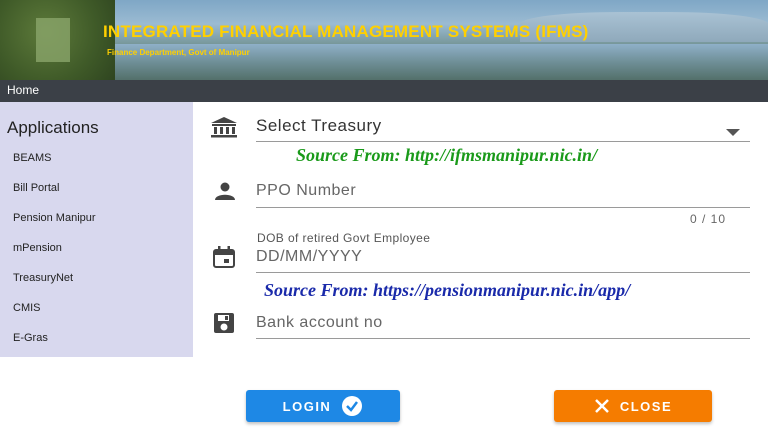 Image resolution: width=768 pixels, height=433 pixels. Describe the element at coordinates (602, 406) in the screenshot. I see `close-icon` at that location.